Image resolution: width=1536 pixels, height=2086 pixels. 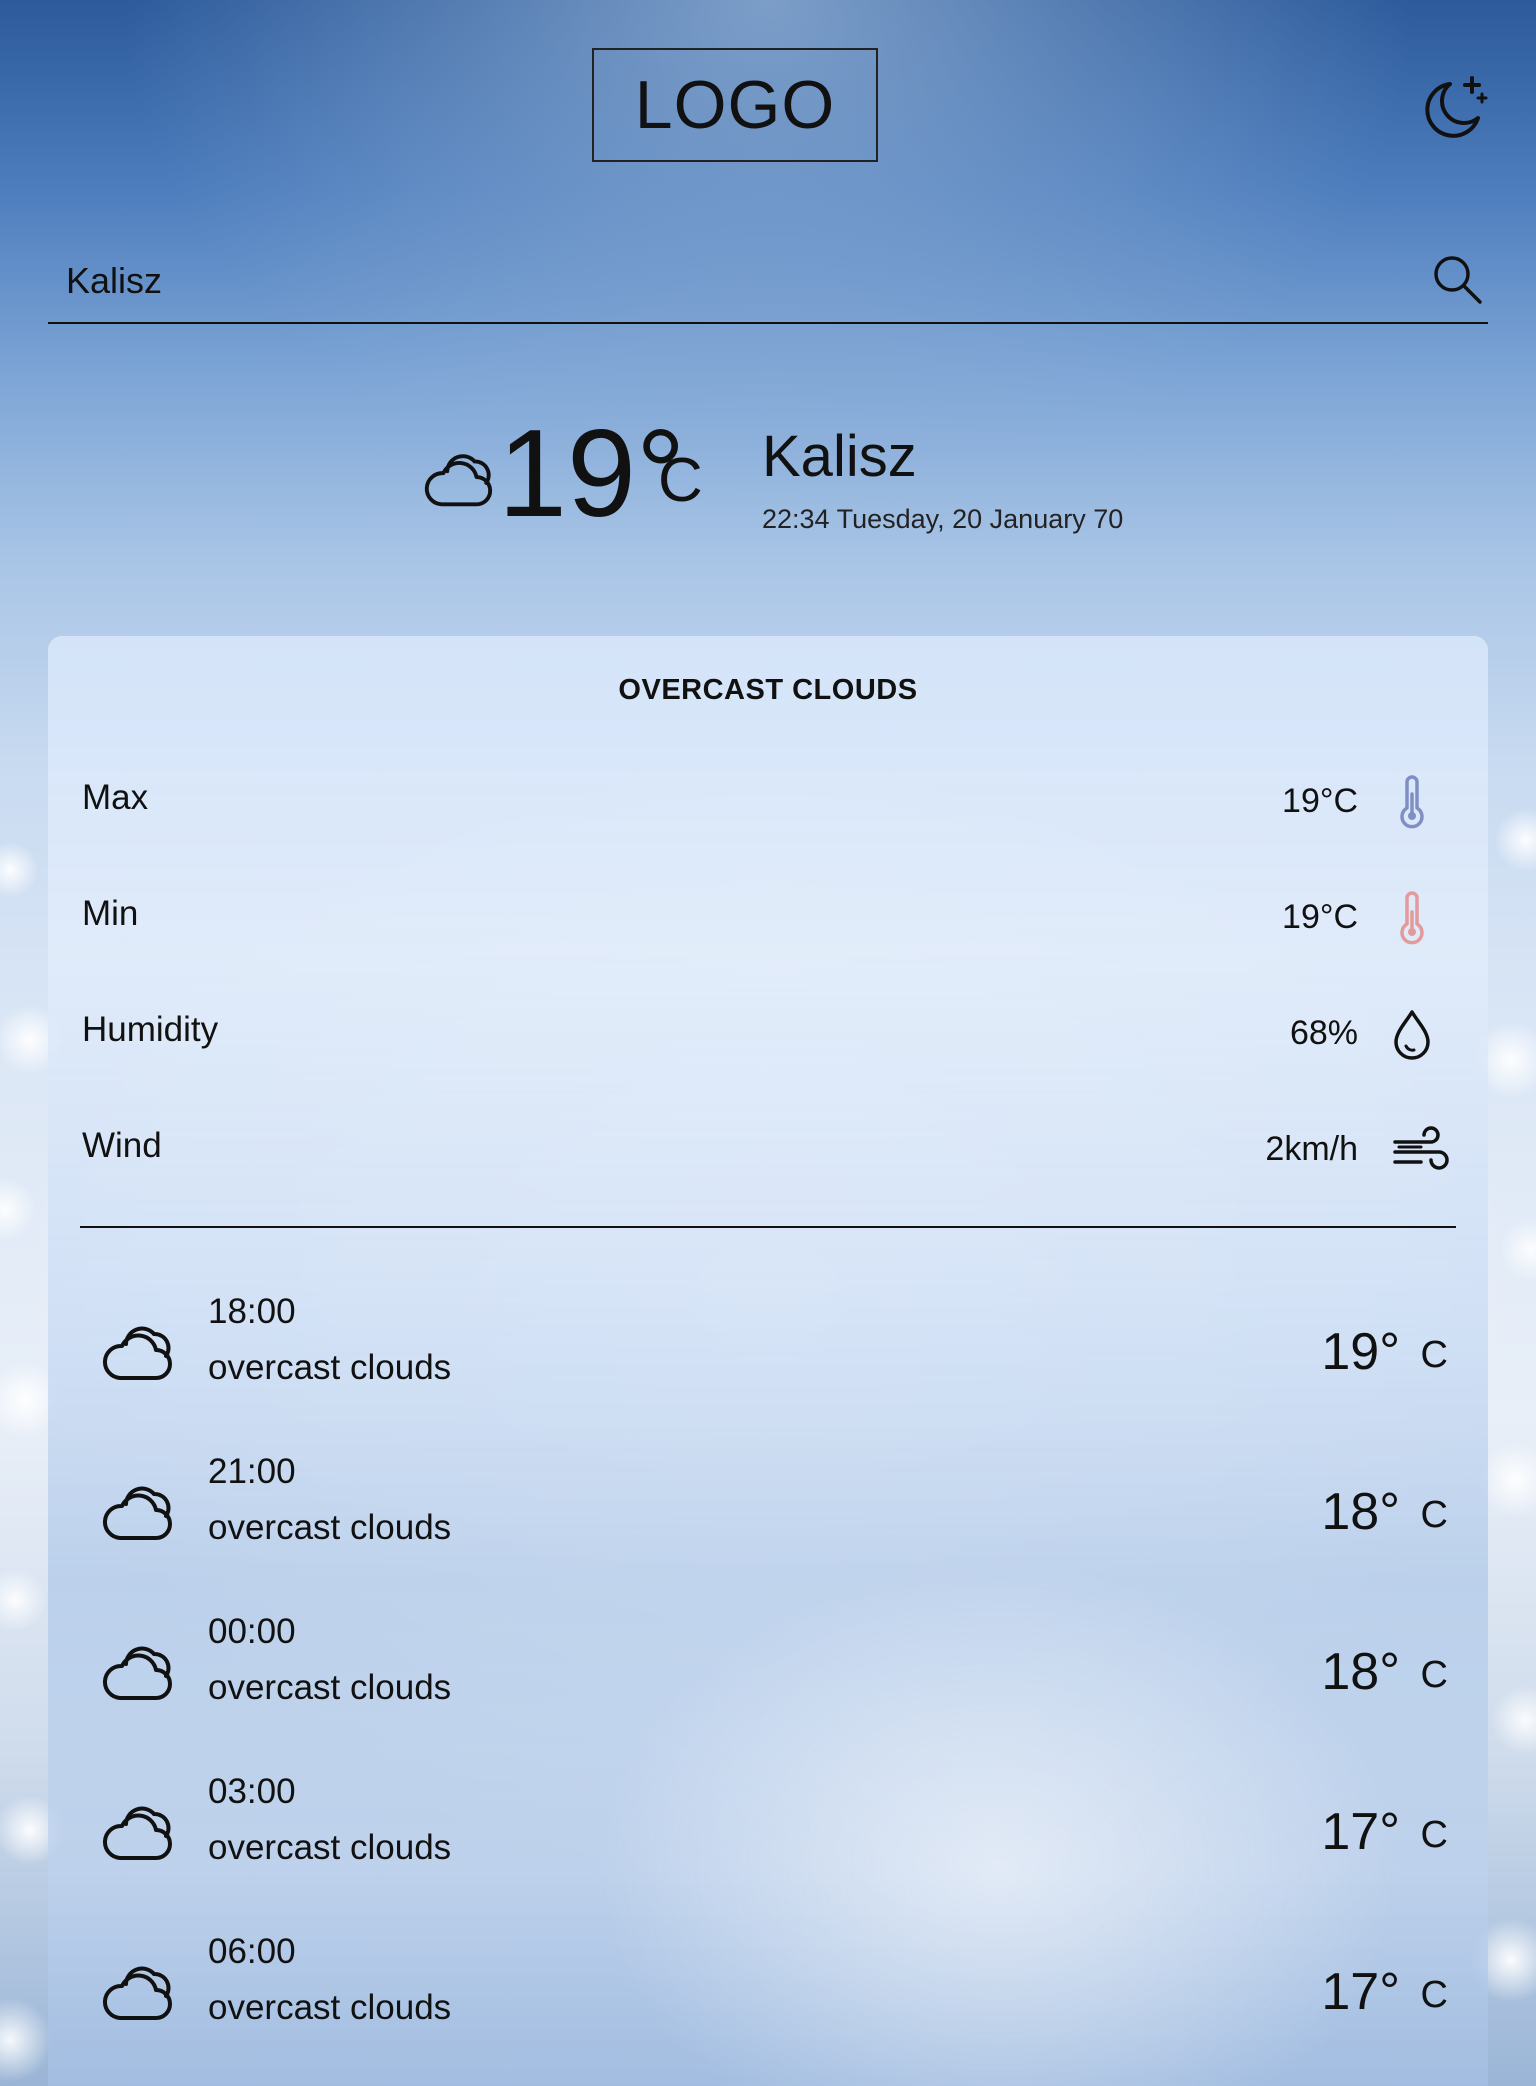 What do you see at coordinates (784, 1352) in the screenshot?
I see `forecast-item: 18:00 overcast clouds 19° C` at bounding box center [784, 1352].